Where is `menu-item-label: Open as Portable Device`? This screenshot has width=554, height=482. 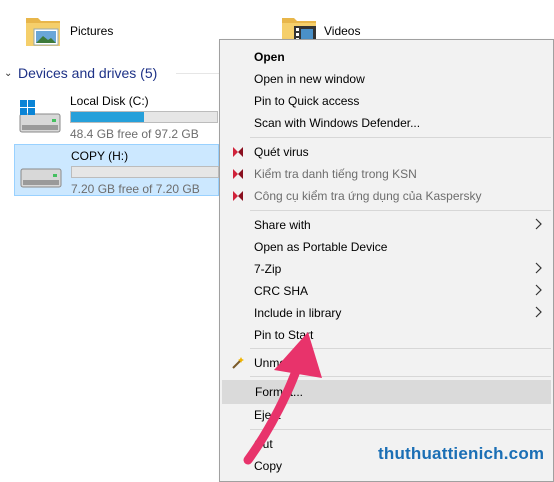 menu-item-label: Open as Portable Device is located at coordinates (321, 247).